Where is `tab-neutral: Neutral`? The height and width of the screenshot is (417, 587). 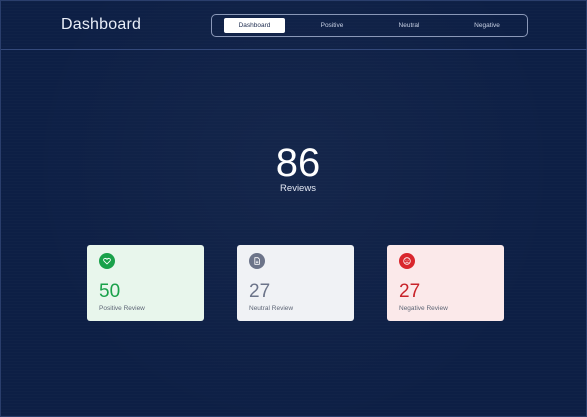 tab-neutral: Neutral is located at coordinates (409, 25).